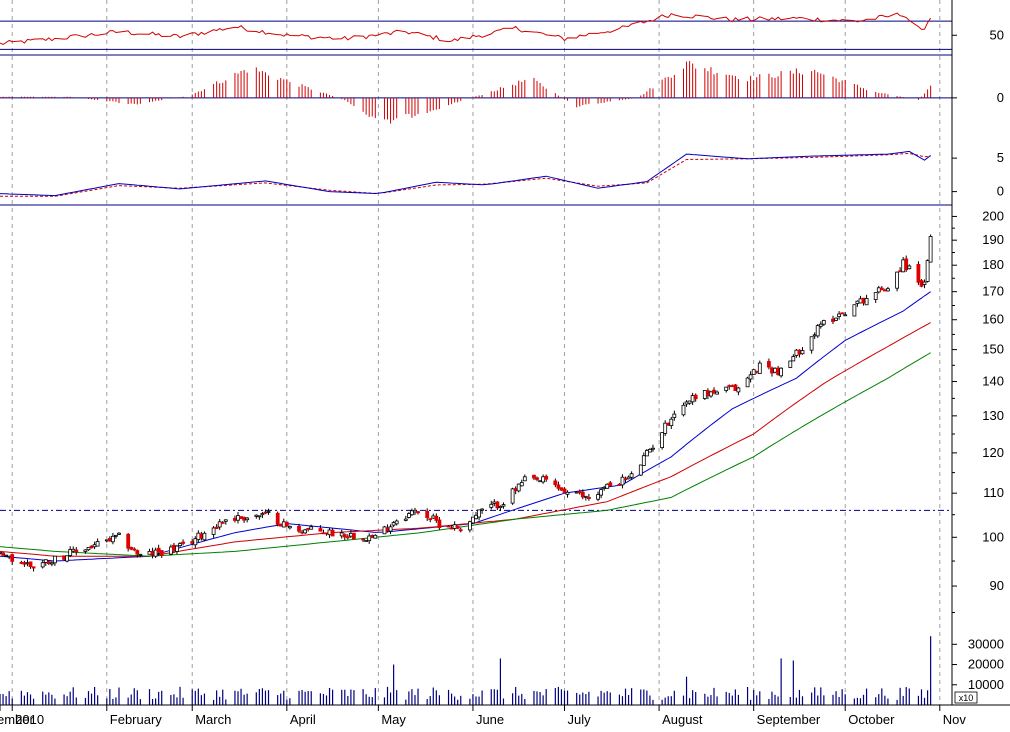  What do you see at coordinates (993, 239) in the screenshot?
I see `price-tick-label: 190` at bounding box center [993, 239].